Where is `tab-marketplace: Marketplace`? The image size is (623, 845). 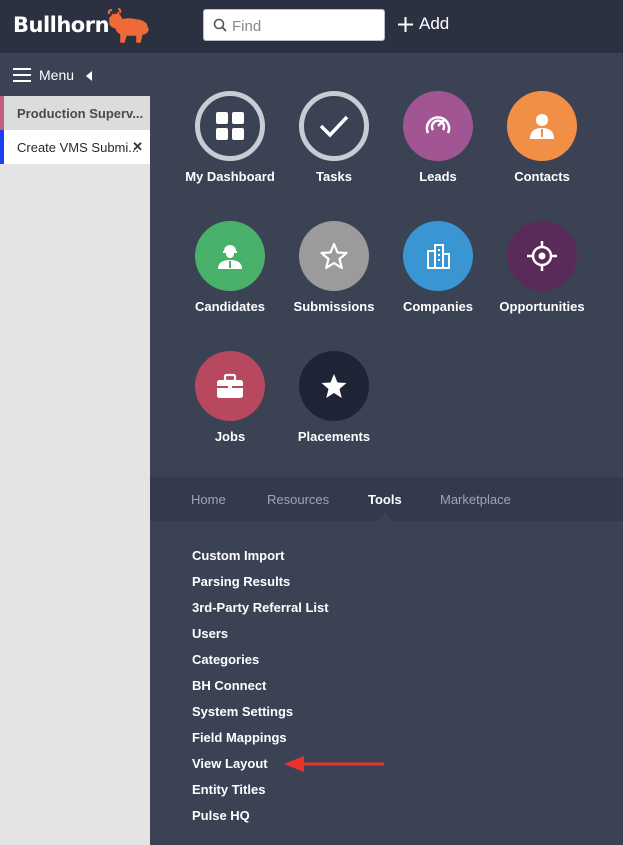
tab-marketplace: Marketplace is located at coordinates (475, 499).